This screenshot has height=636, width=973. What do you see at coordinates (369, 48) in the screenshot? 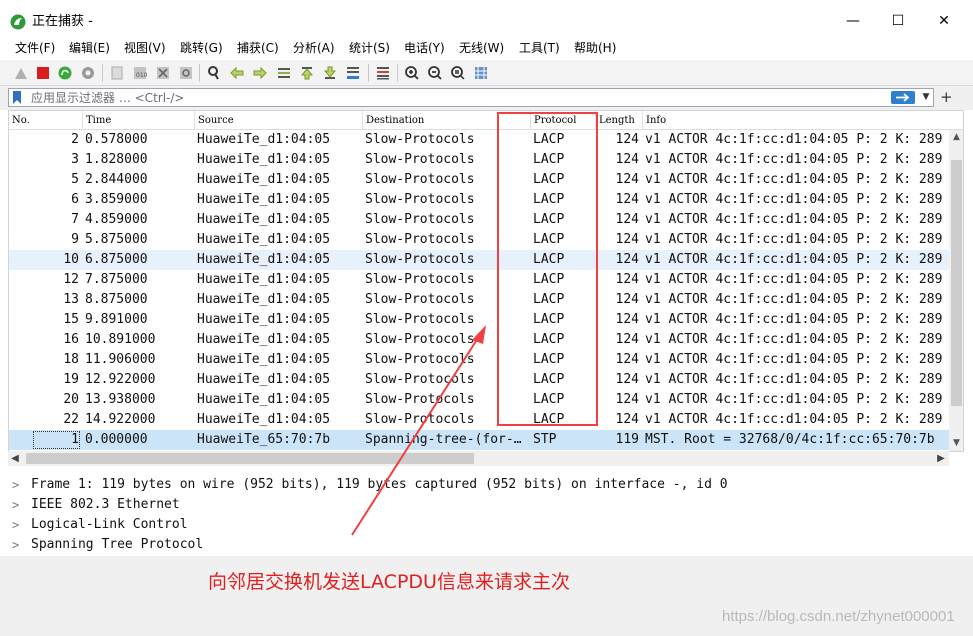
I see `menu-statistics: 统计(S)` at bounding box center [369, 48].